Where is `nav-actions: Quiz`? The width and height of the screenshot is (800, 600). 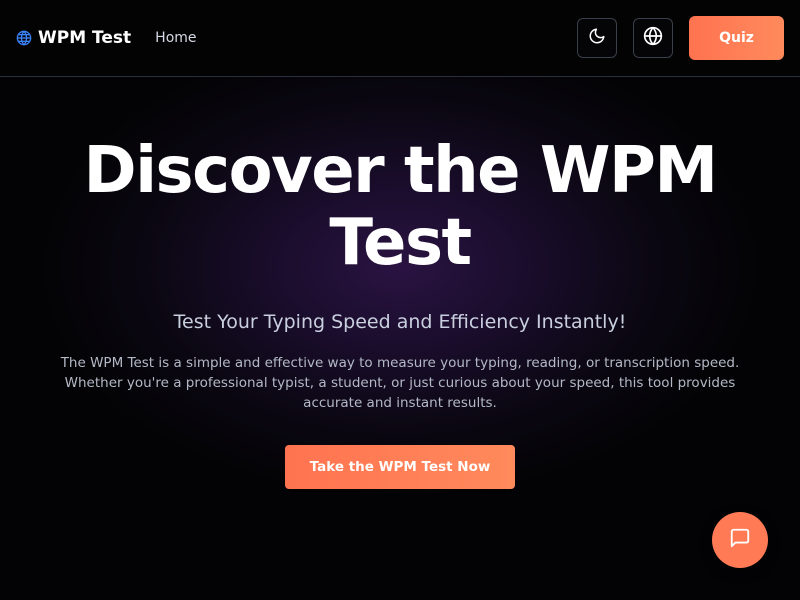 nav-actions: Quiz is located at coordinates (680, 38).